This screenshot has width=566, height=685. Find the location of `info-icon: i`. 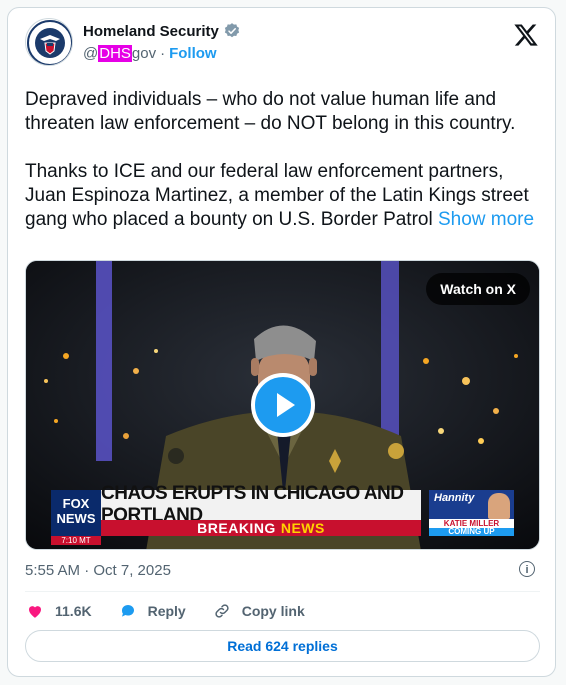

info-icon: i is located at coordinates (527, 569).